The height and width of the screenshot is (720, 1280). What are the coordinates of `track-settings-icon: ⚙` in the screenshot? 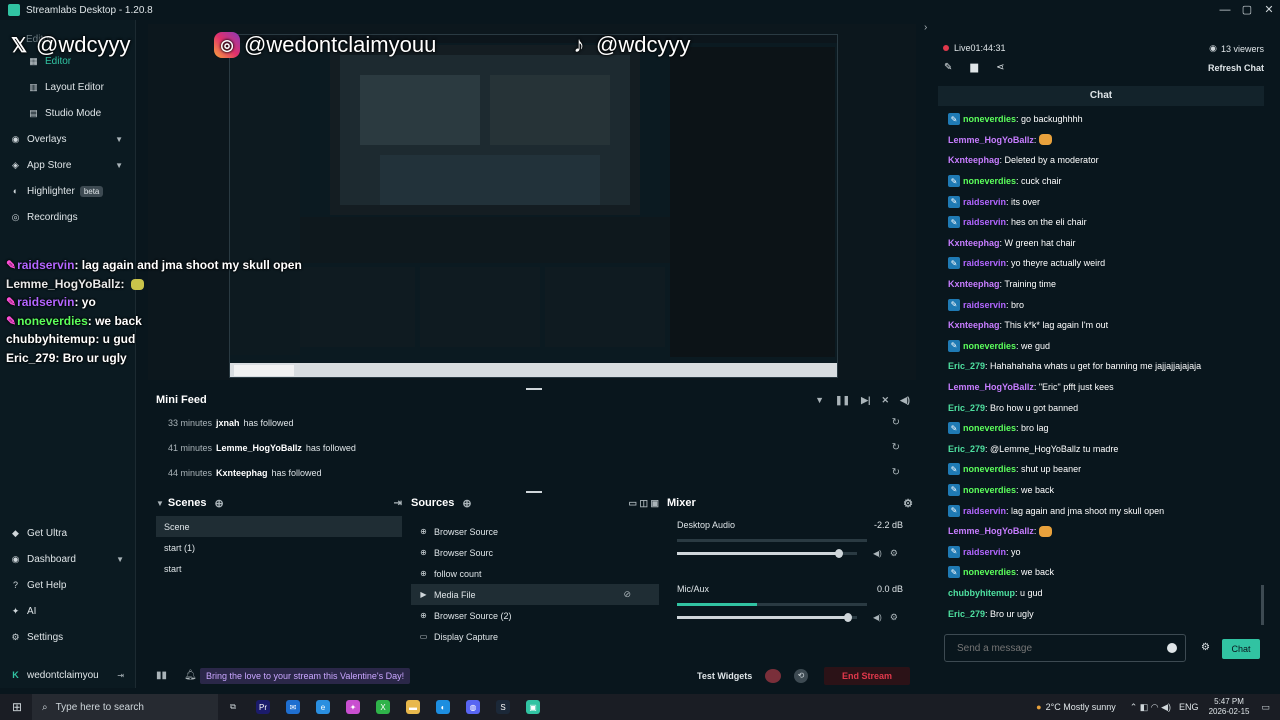 It's located at (894, 553).